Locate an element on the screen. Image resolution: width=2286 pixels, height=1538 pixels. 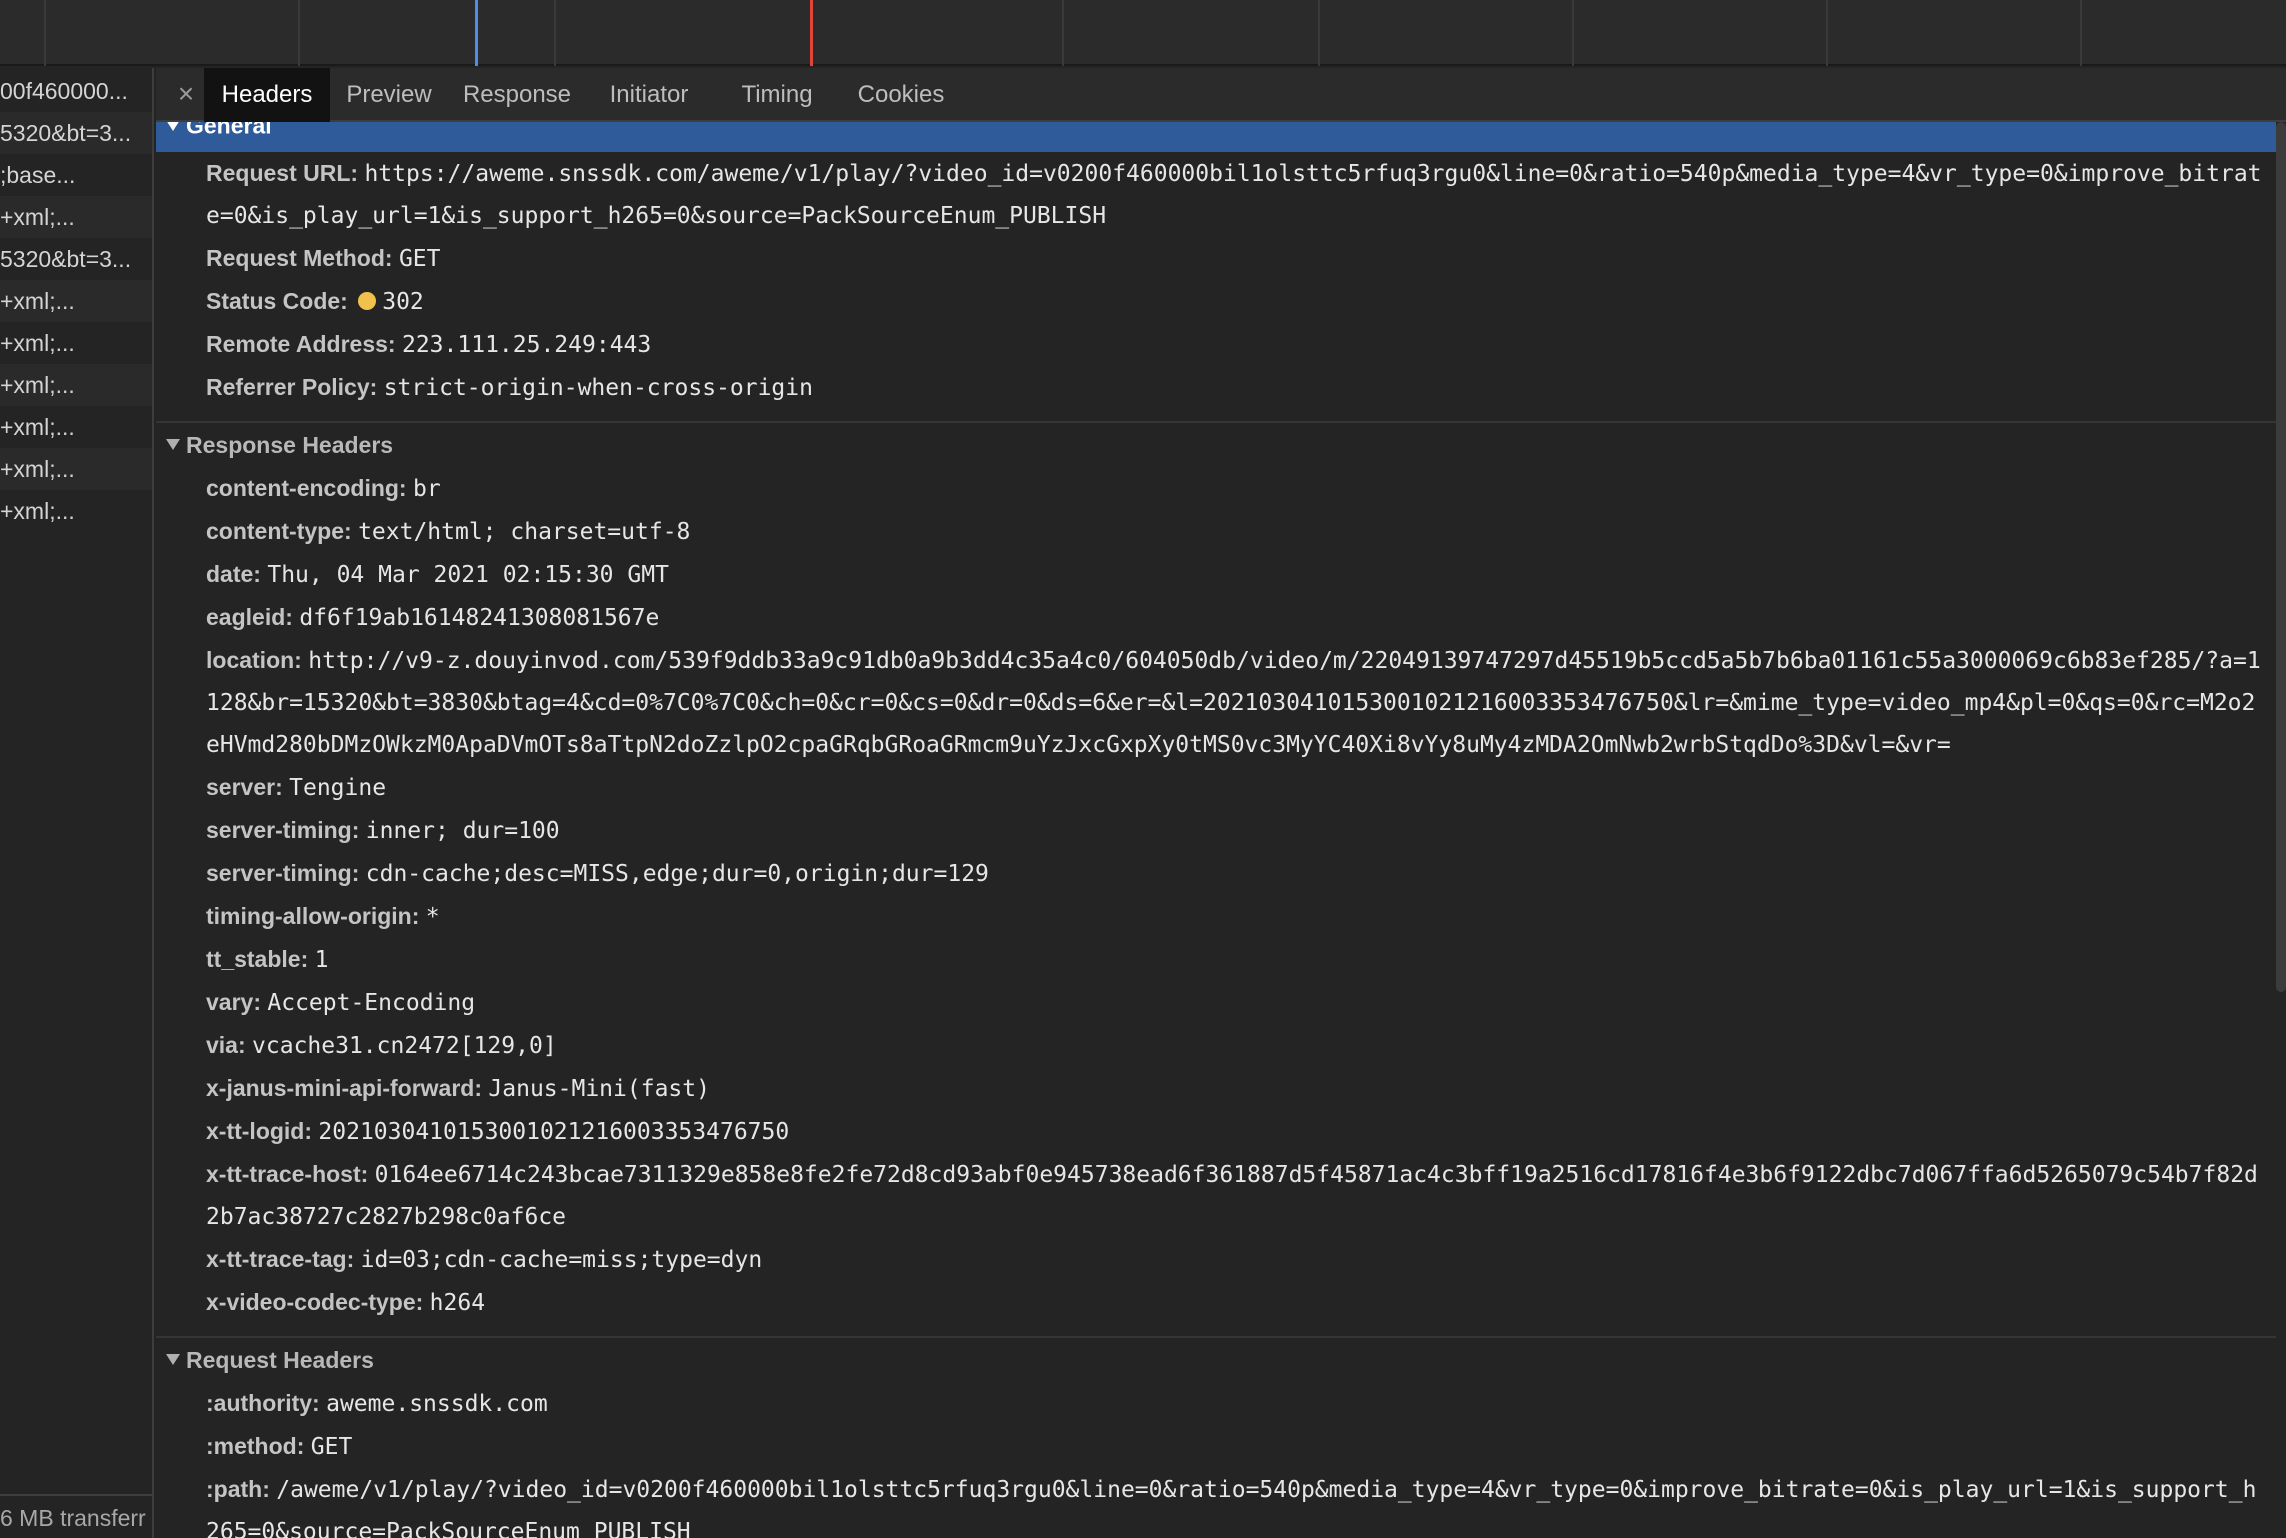
header-value: Tengine is located at coordinates (338, 788).